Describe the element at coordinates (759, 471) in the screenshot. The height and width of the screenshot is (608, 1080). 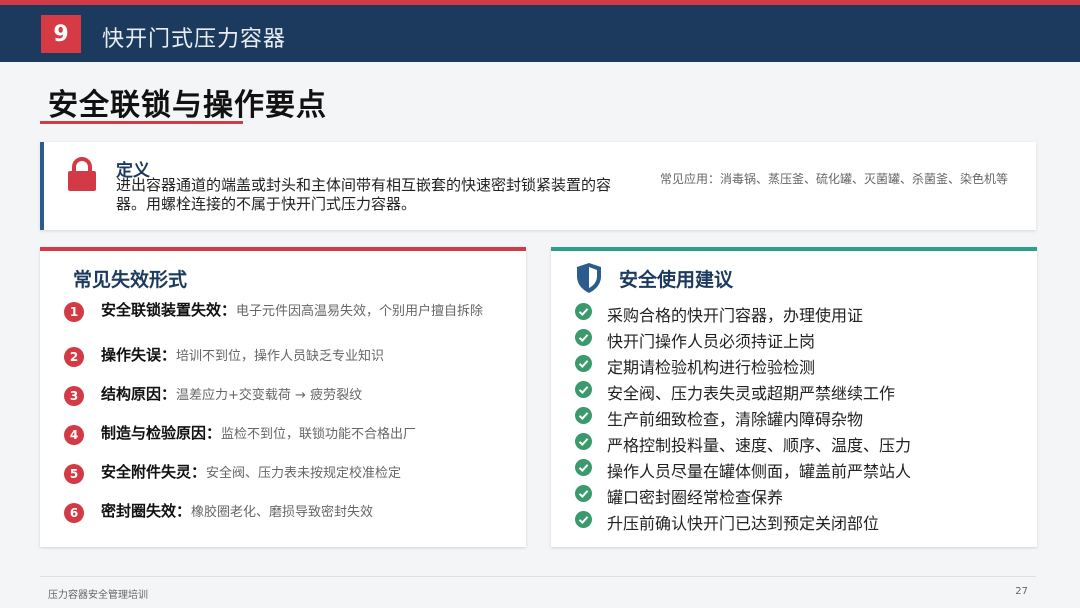
I see `safety-tip-text: 操作人员尽量在罐体侧面，罐盖前严禁站人` at that location.